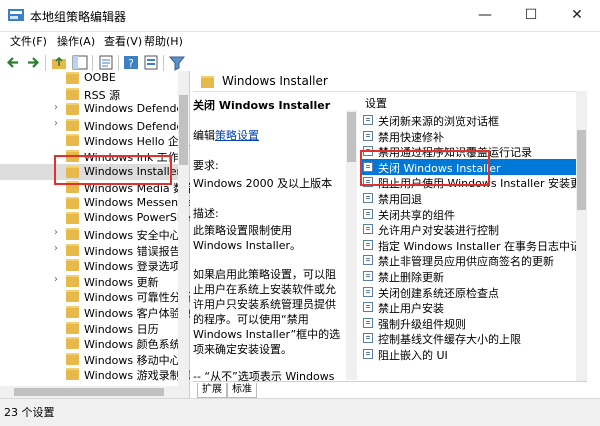 The image size is (600, 426). I want to click on setting-row: 关闭新来源的浏览对话框, so click(468, 120).